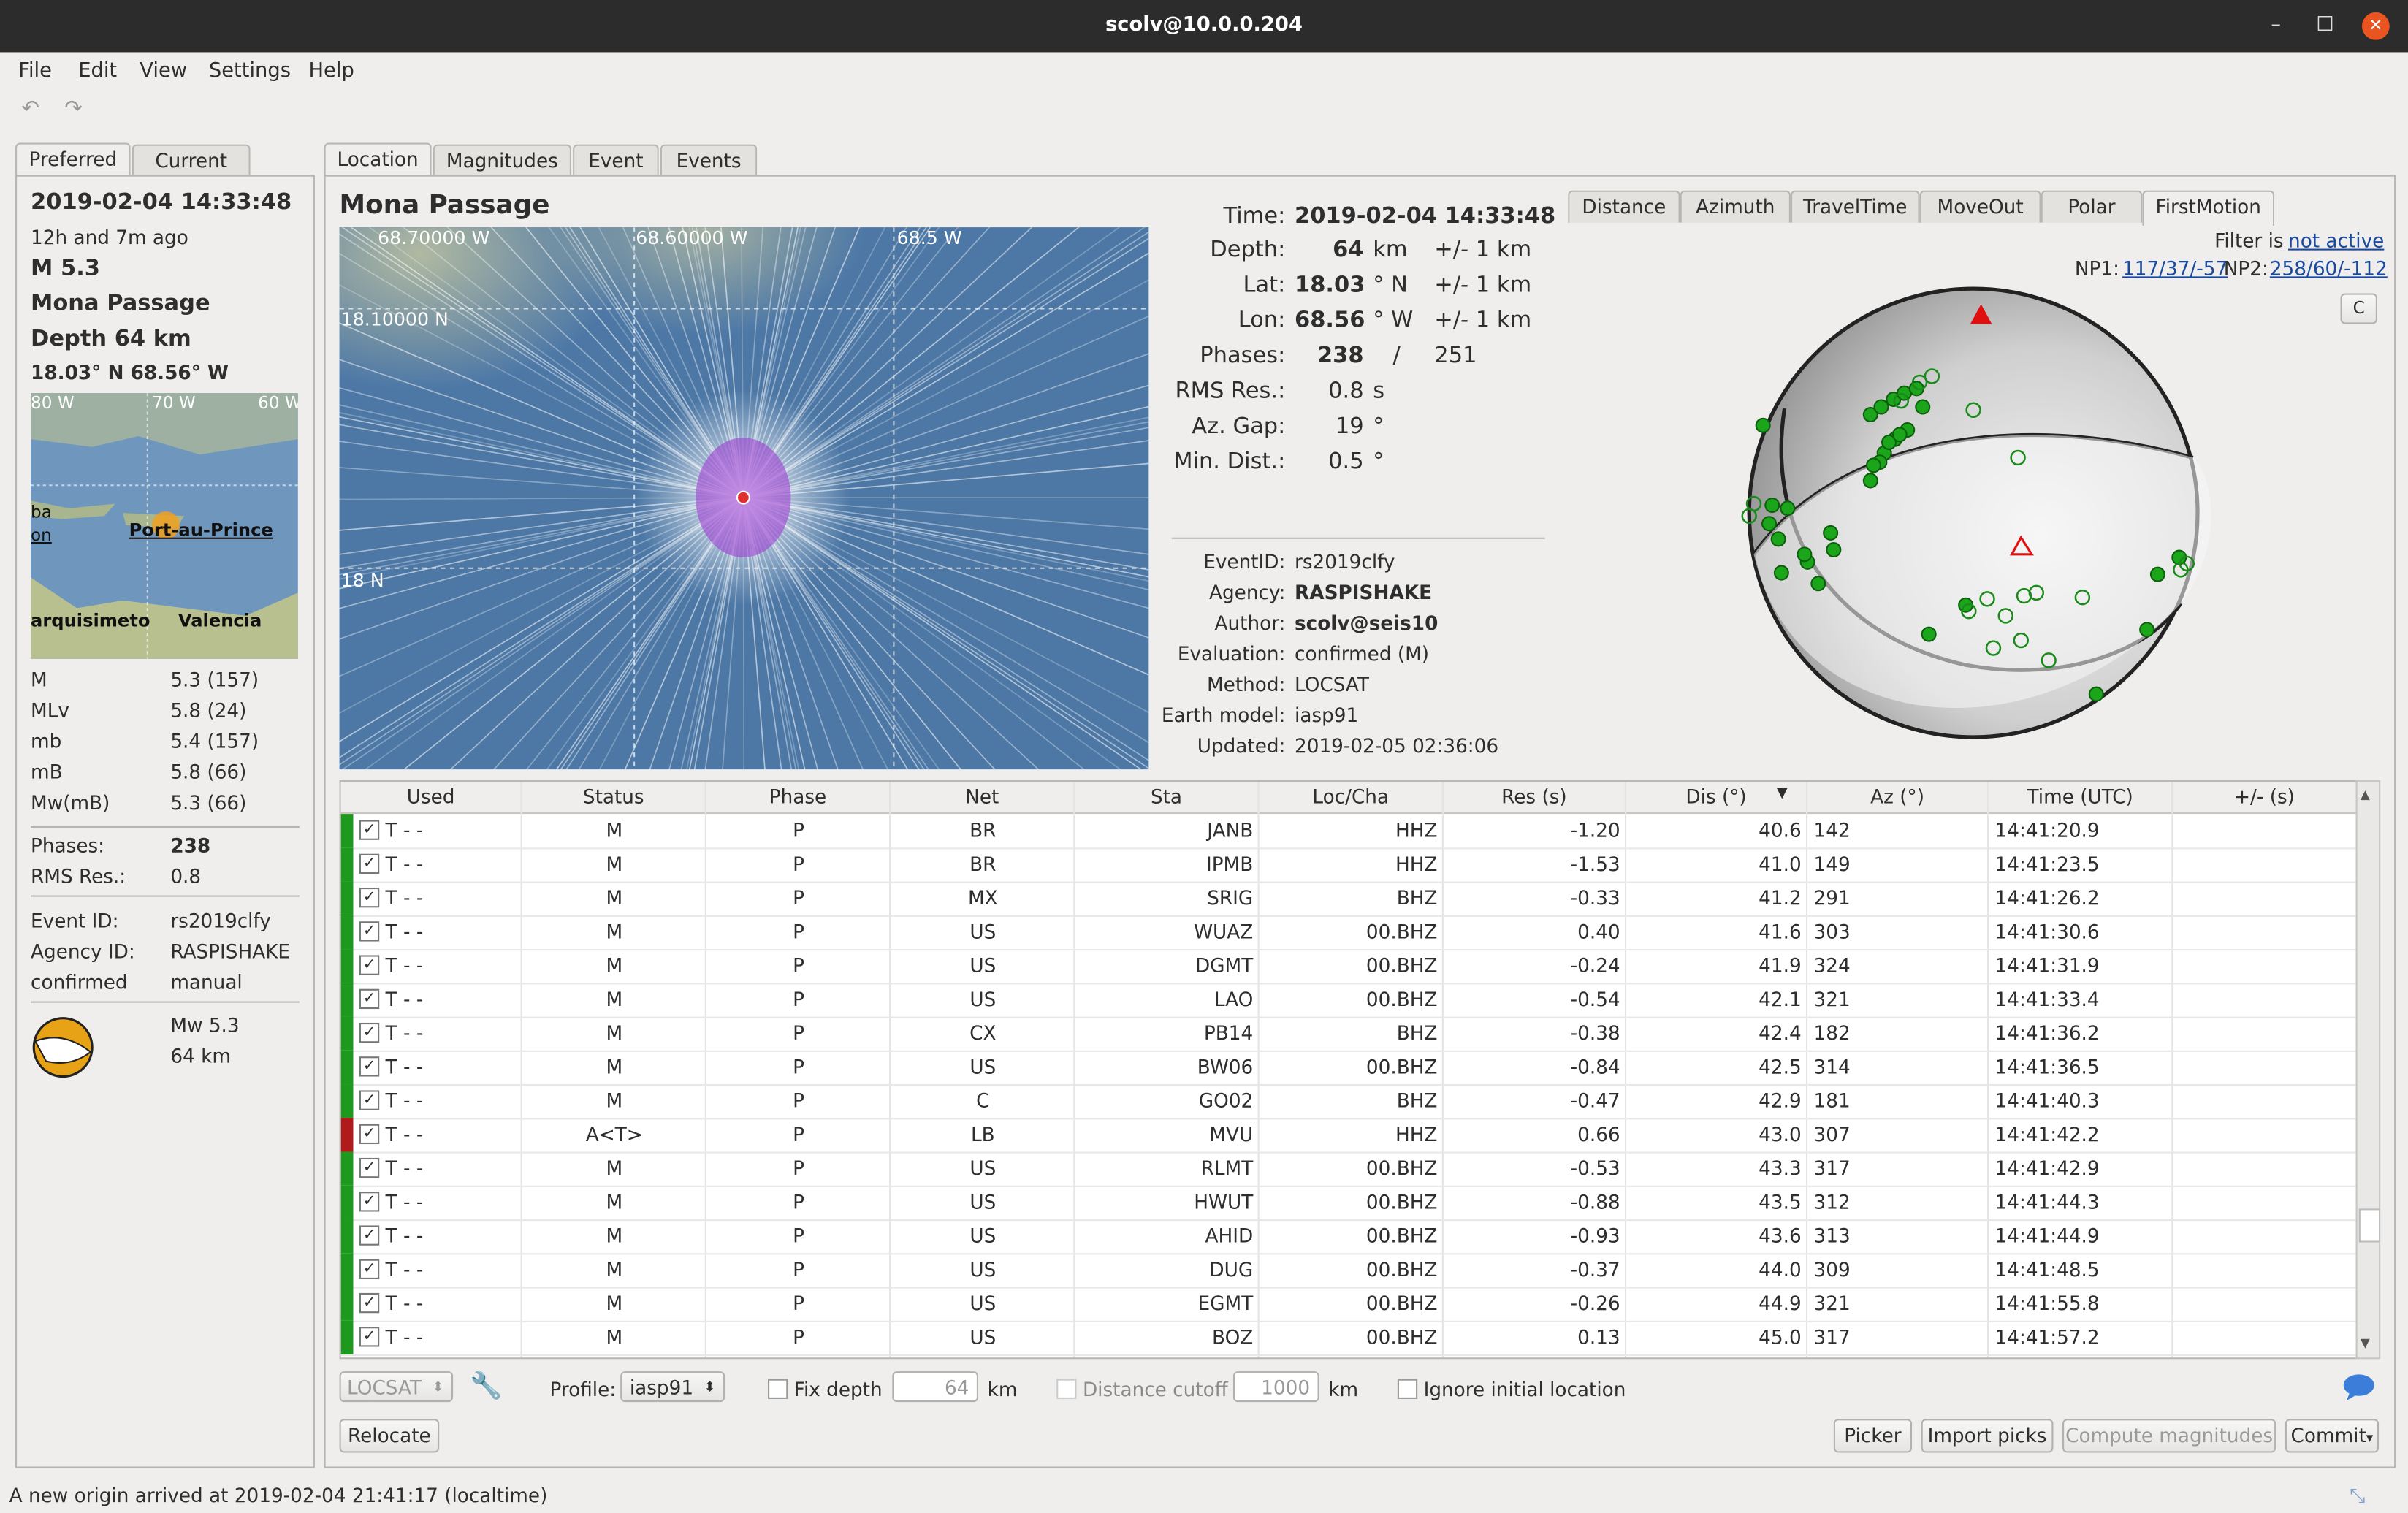 The width and height of the screenshot is (2408, 1513). I want to click on commit-button: Commit▾, so click(2333, 1436).